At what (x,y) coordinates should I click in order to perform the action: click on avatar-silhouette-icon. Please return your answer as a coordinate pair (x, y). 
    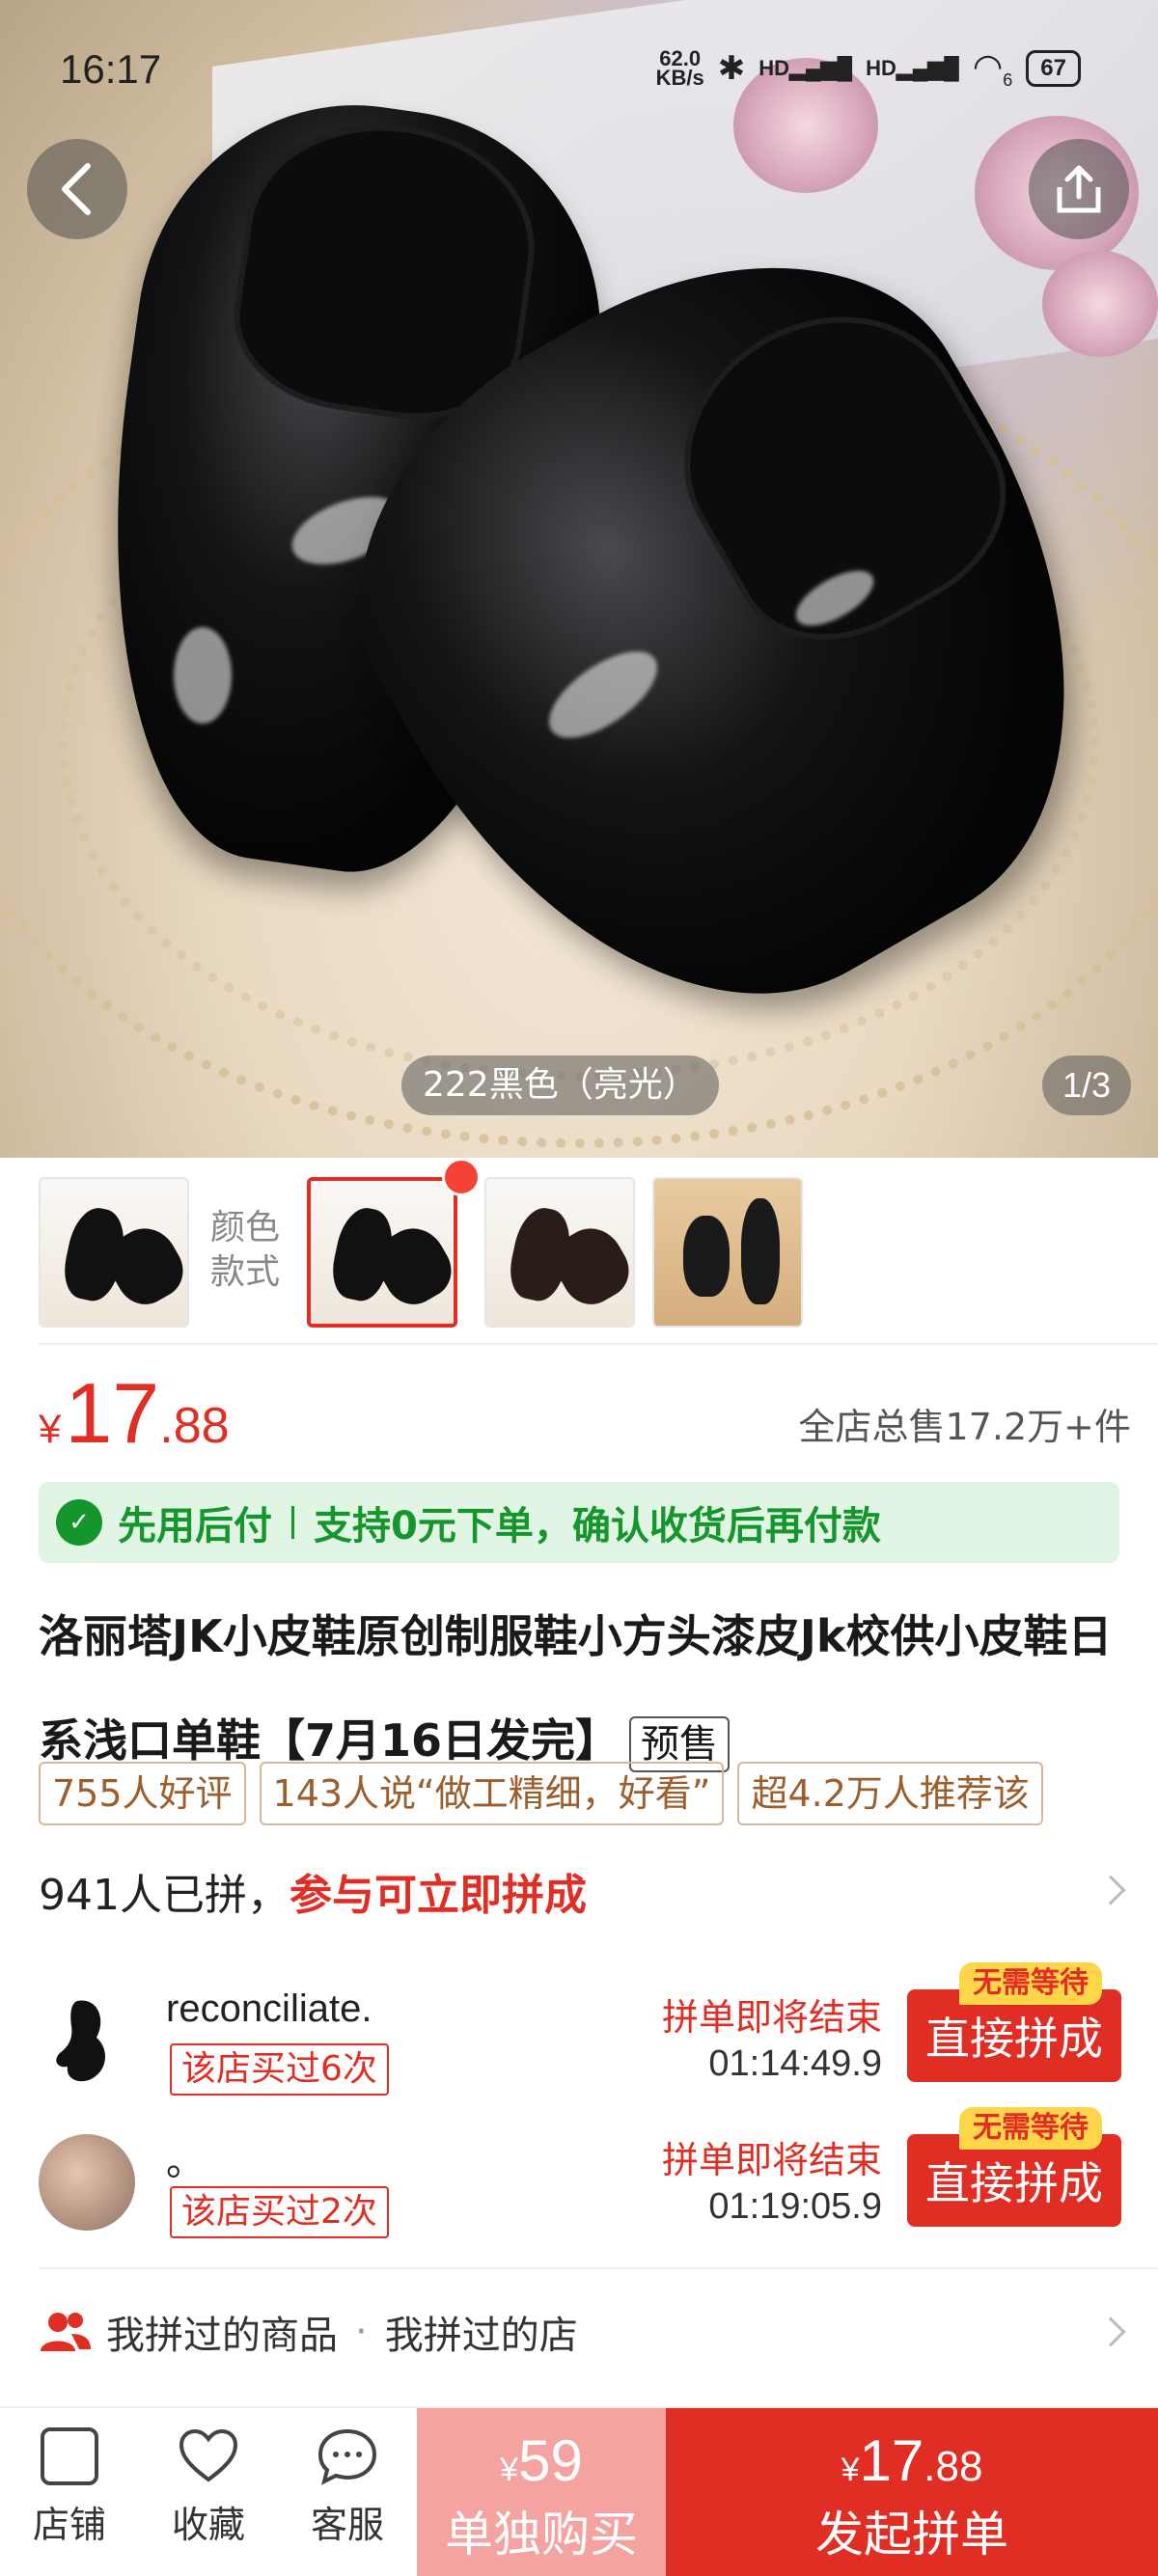
    Looking at the image, I should click on (81, 2041).